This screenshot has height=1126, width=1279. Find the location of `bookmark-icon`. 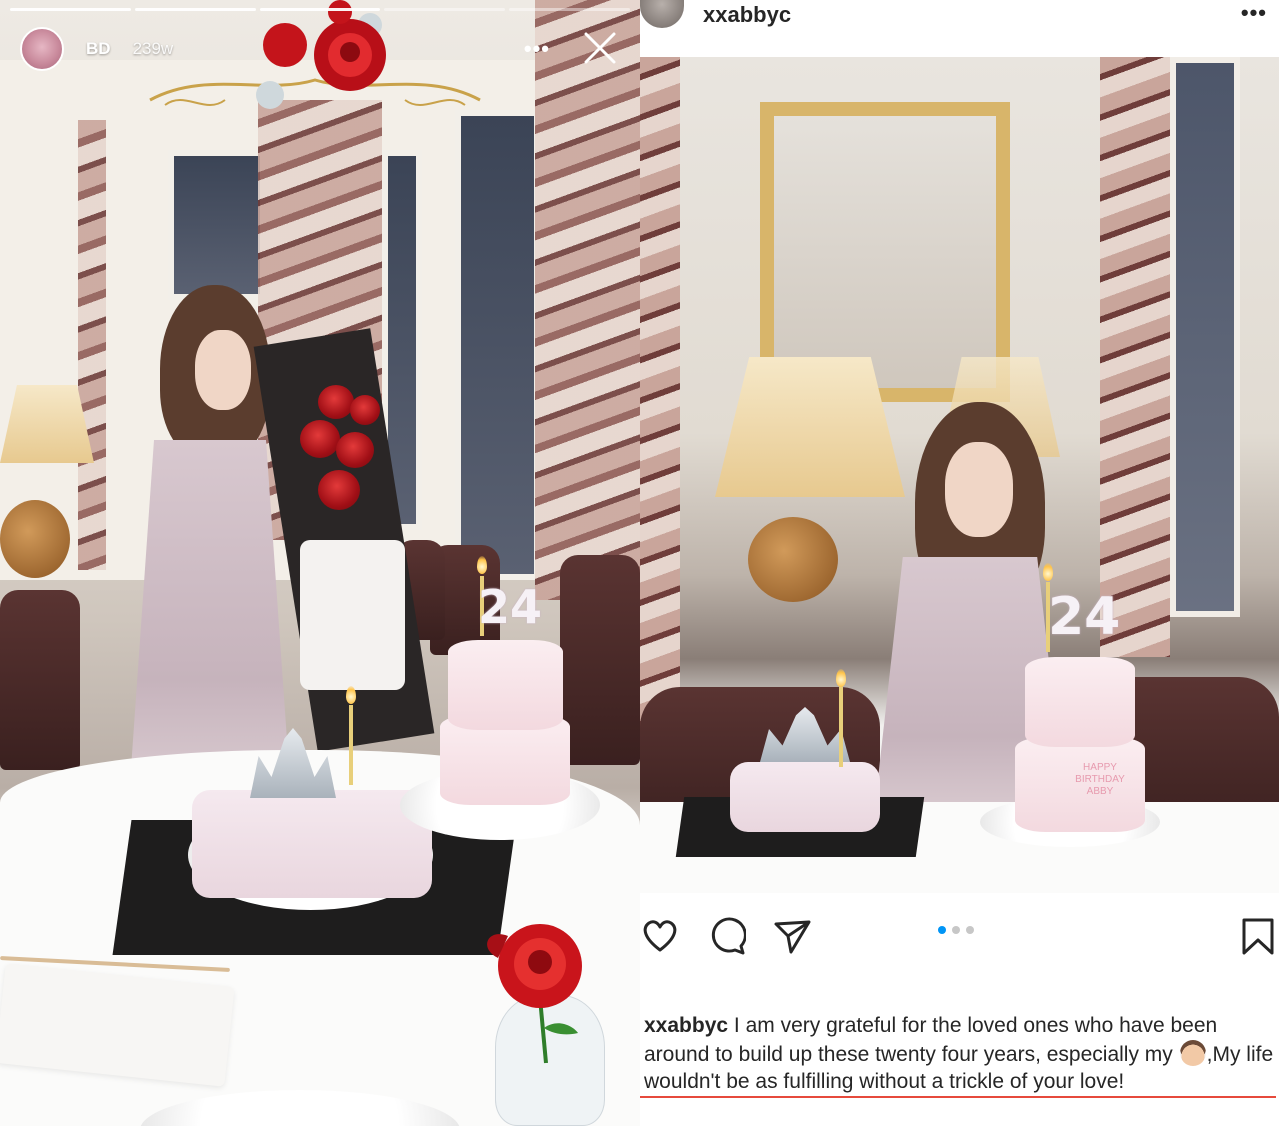

bookmark-icon is located at coordinates (1258, 936).